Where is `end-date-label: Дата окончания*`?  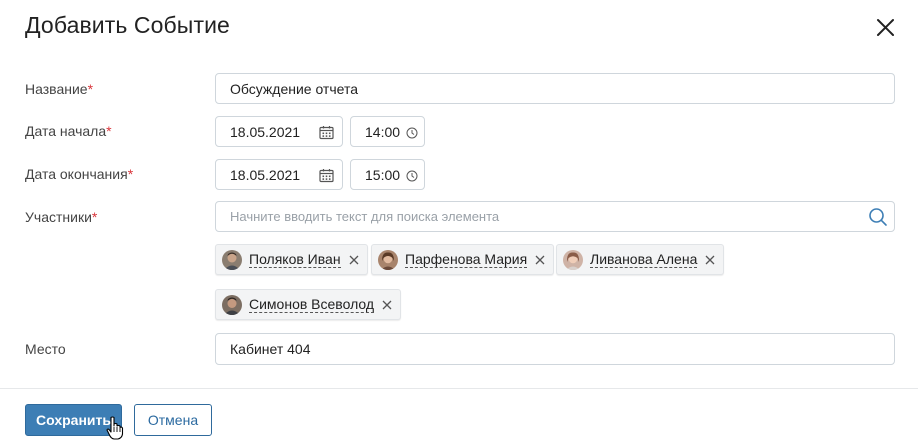 end-date-label: Дата окончания* is located at coordinates (79, 174).